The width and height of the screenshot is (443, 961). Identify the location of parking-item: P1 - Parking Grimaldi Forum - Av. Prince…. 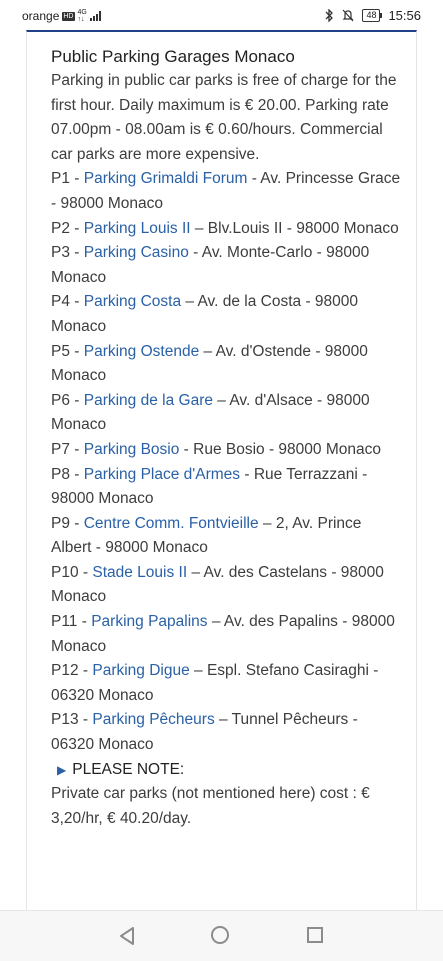
(227, 191).